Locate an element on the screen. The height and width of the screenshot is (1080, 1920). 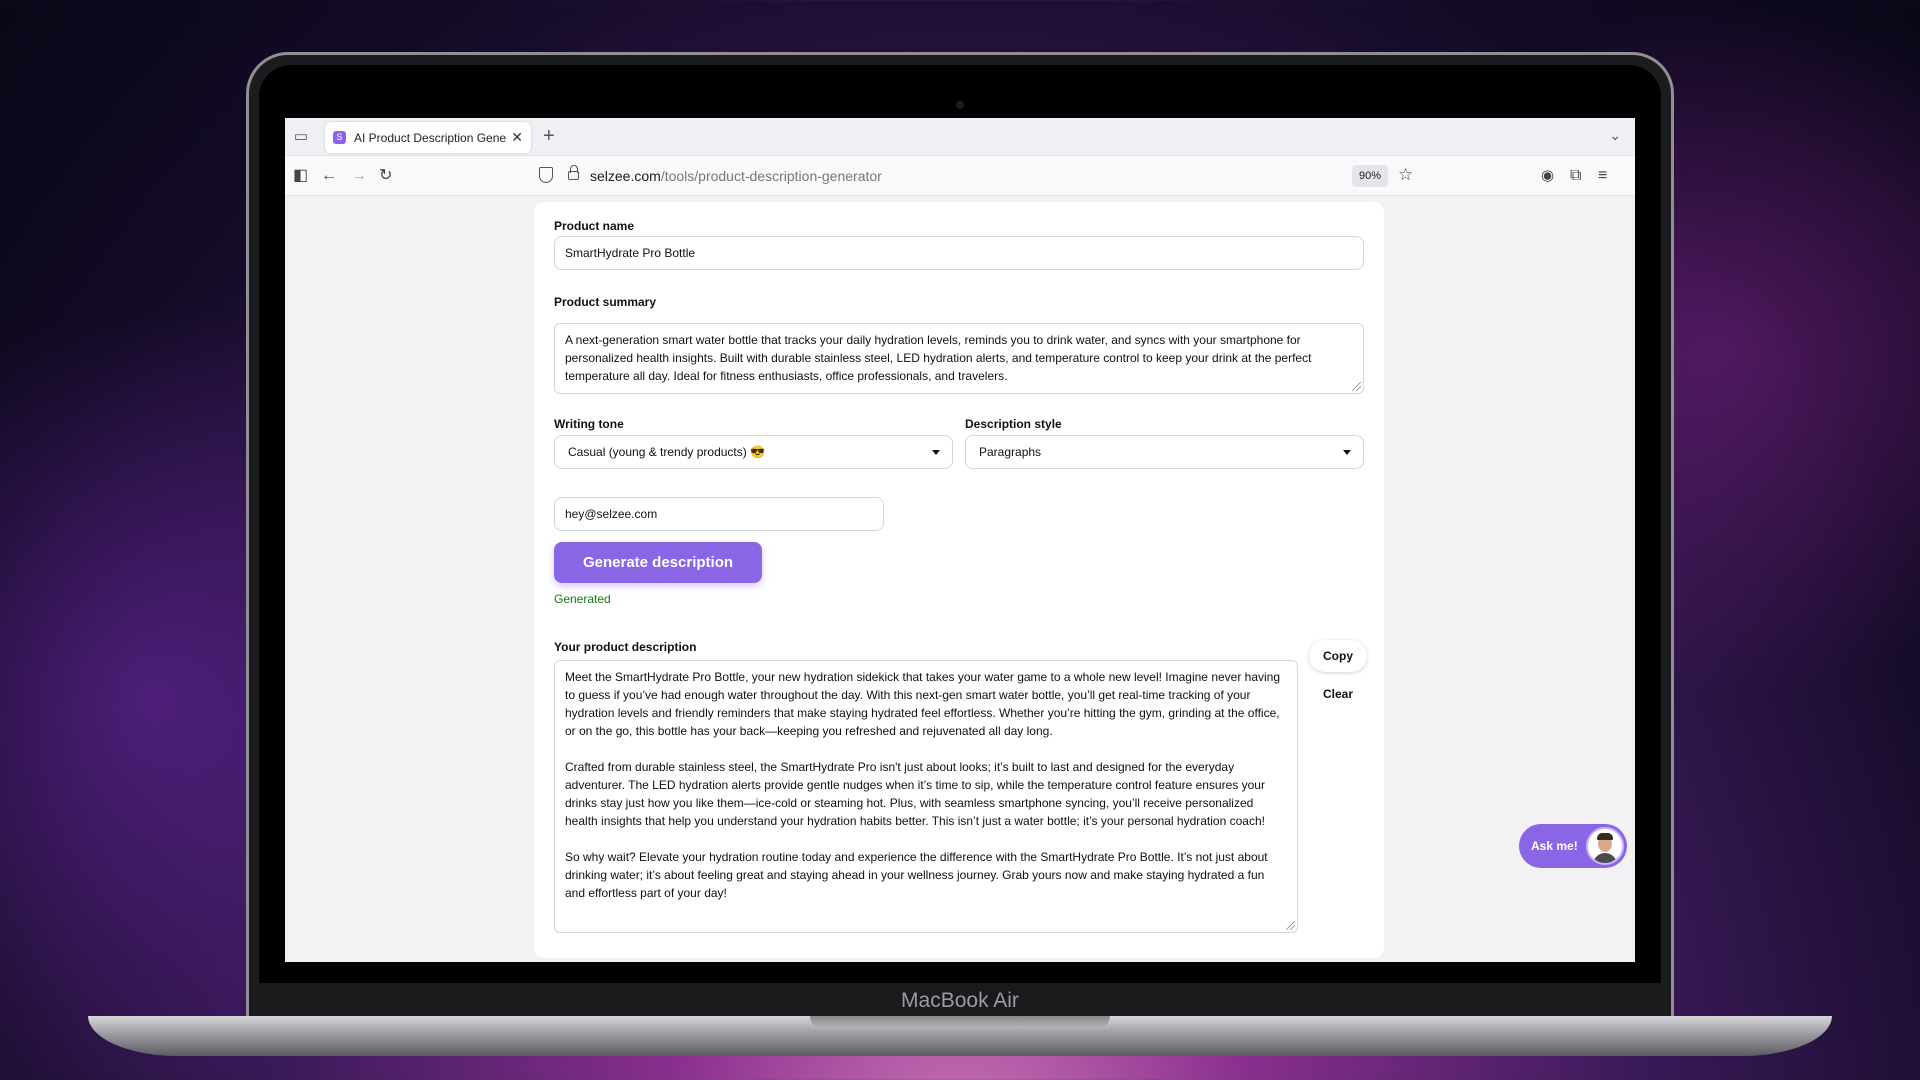
status-text: Generated is located at coordinates (582, 599).